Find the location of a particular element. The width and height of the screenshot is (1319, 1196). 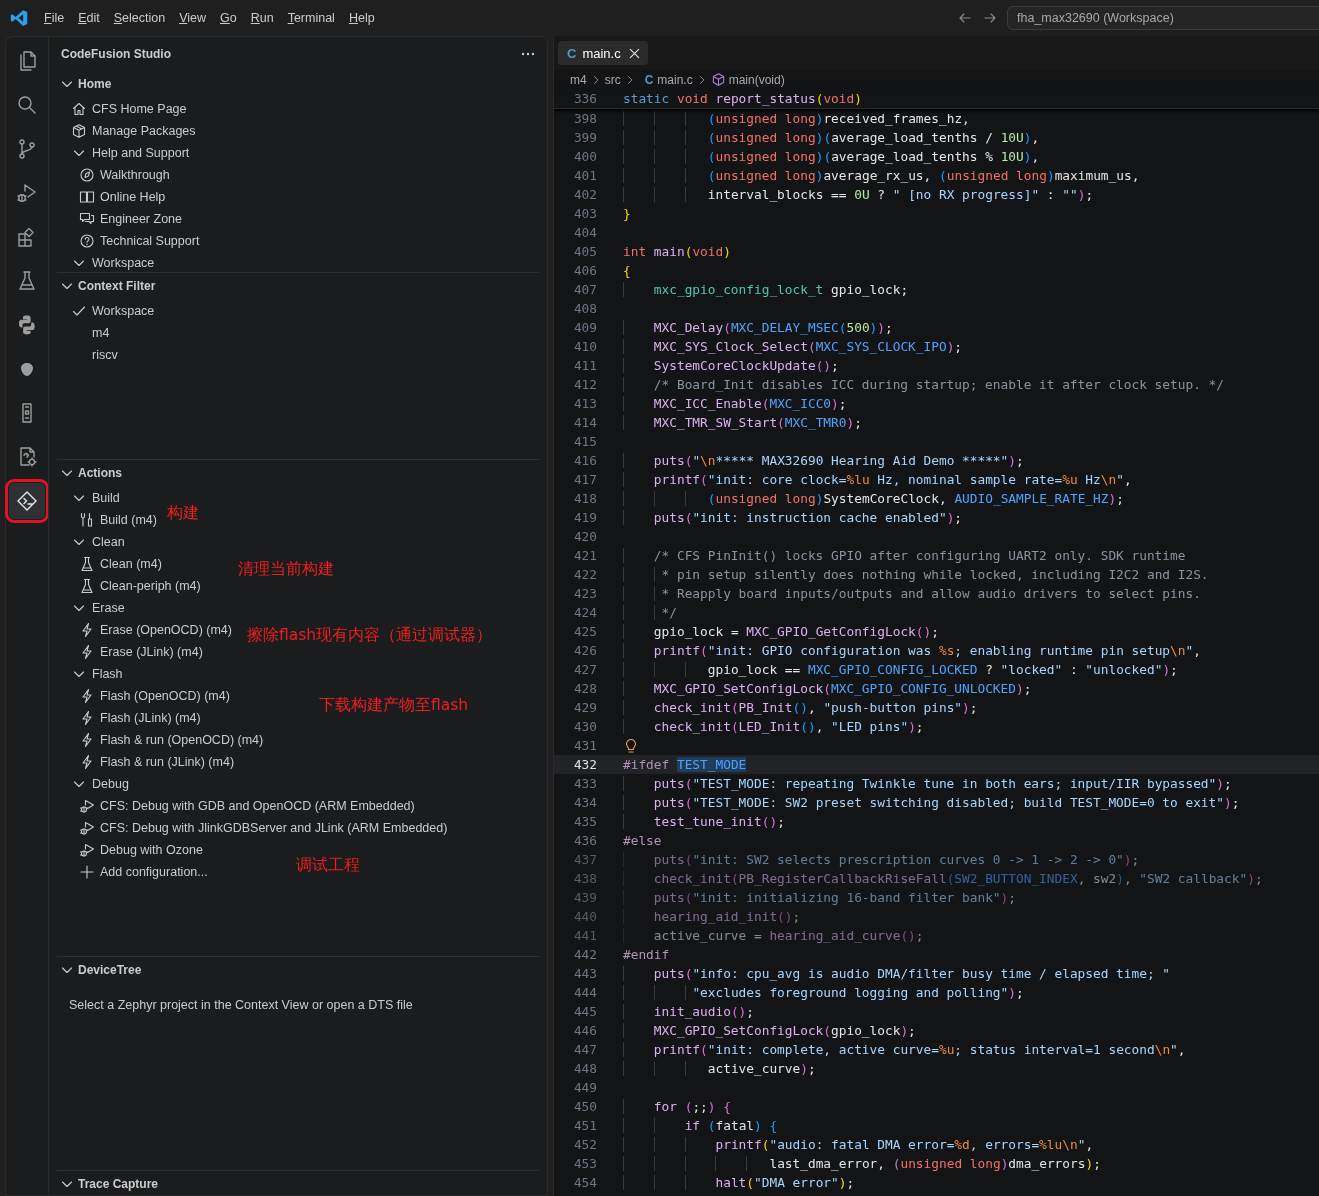

breadcrumb-item: src is located at coordinates (612, 79).